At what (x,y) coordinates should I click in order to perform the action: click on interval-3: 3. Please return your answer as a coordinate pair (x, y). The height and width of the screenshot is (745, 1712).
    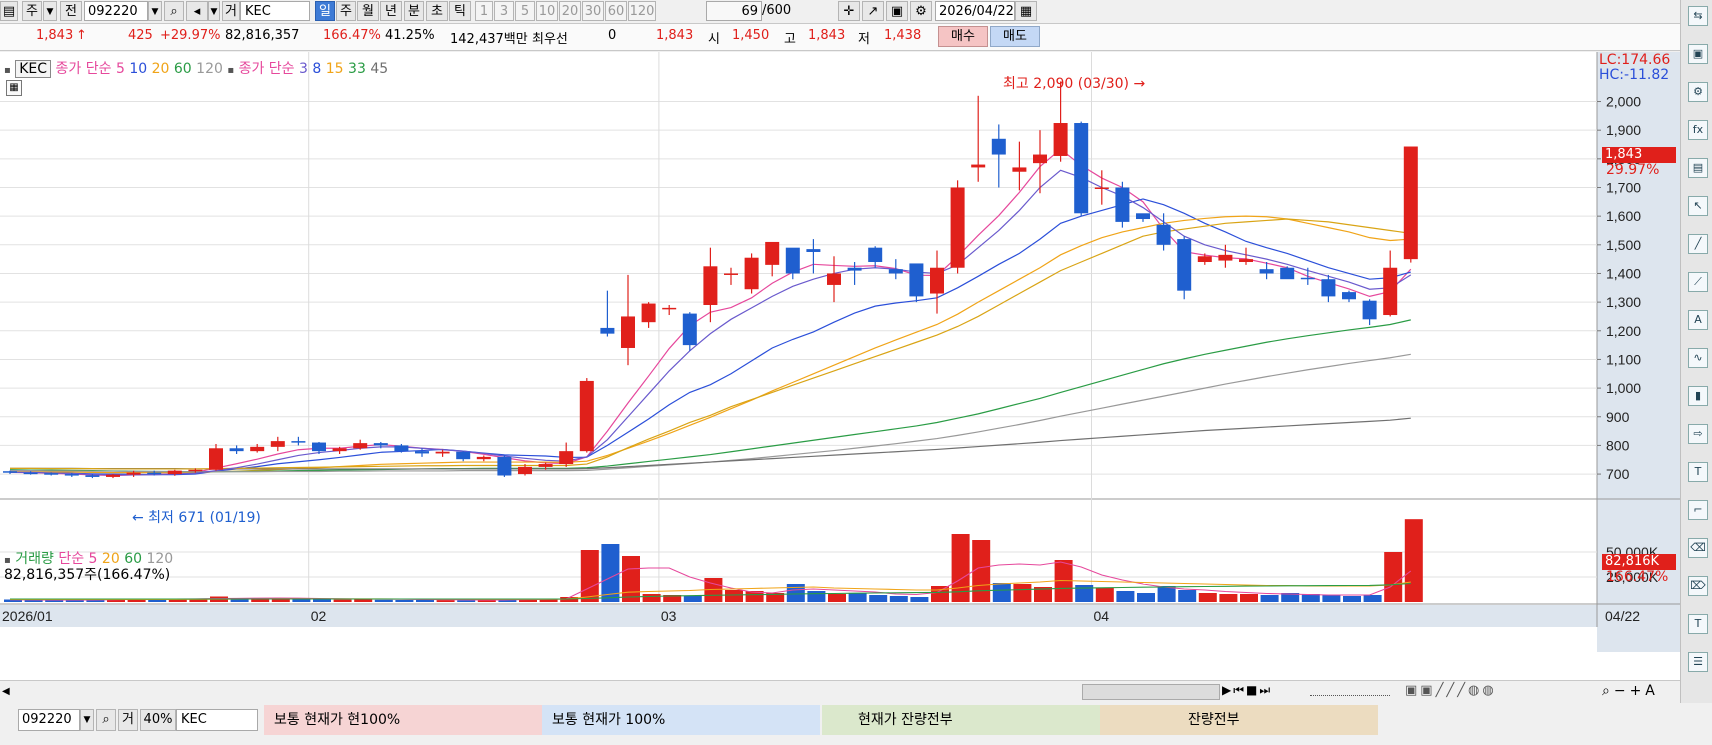
    Looking at the image, I should click on (504, 11).